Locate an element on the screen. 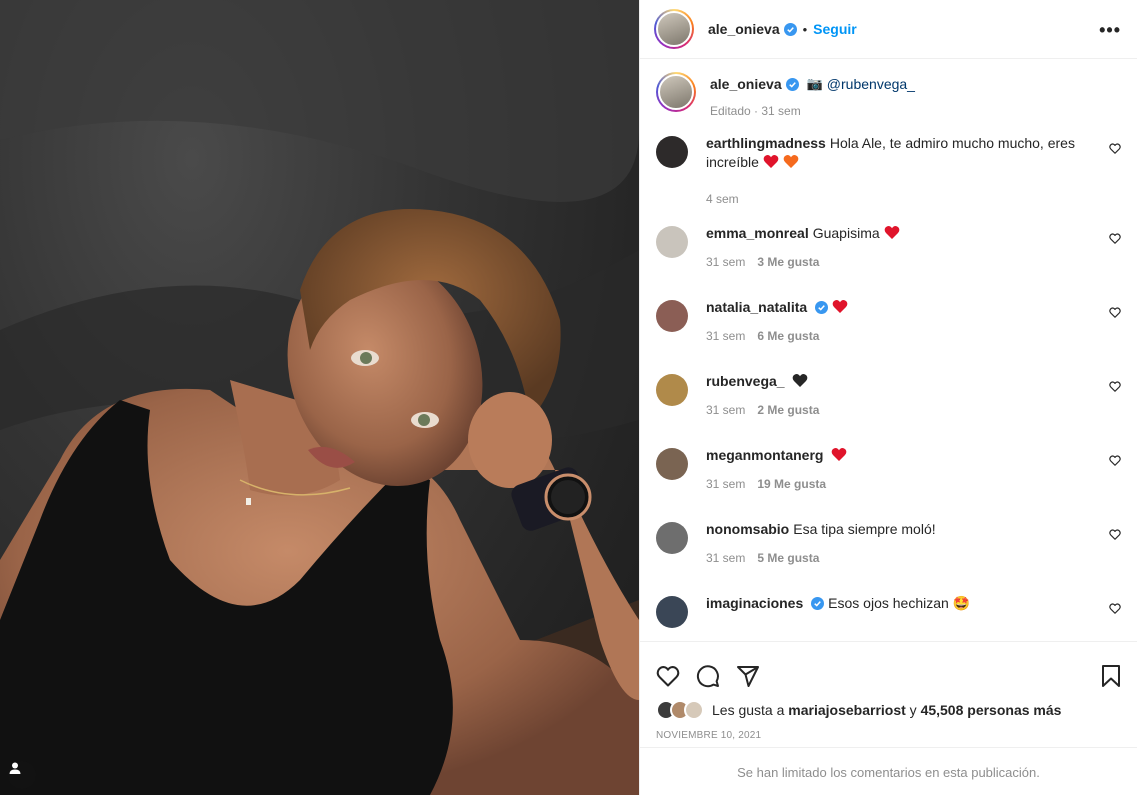 This screenshot has width=1137, height=795. tagged-users-button is located at coordinates (22, 775).